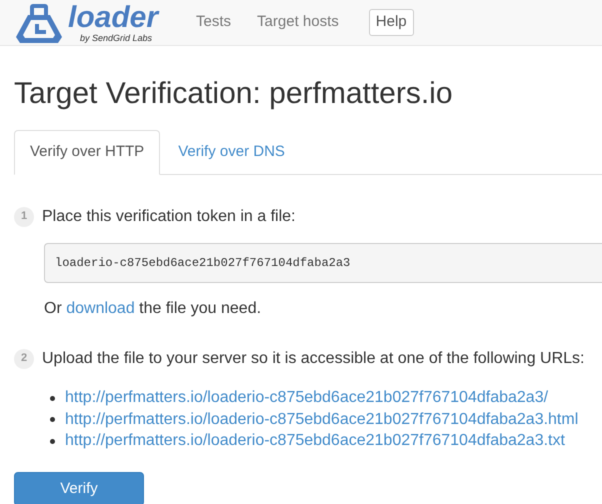 The width and height of the screenshot is (602, 504). What do you see at coordinates (153, 308) in the screenshot?
I see `download-note: Or download the file you need.` at bounding box center [153, 308].